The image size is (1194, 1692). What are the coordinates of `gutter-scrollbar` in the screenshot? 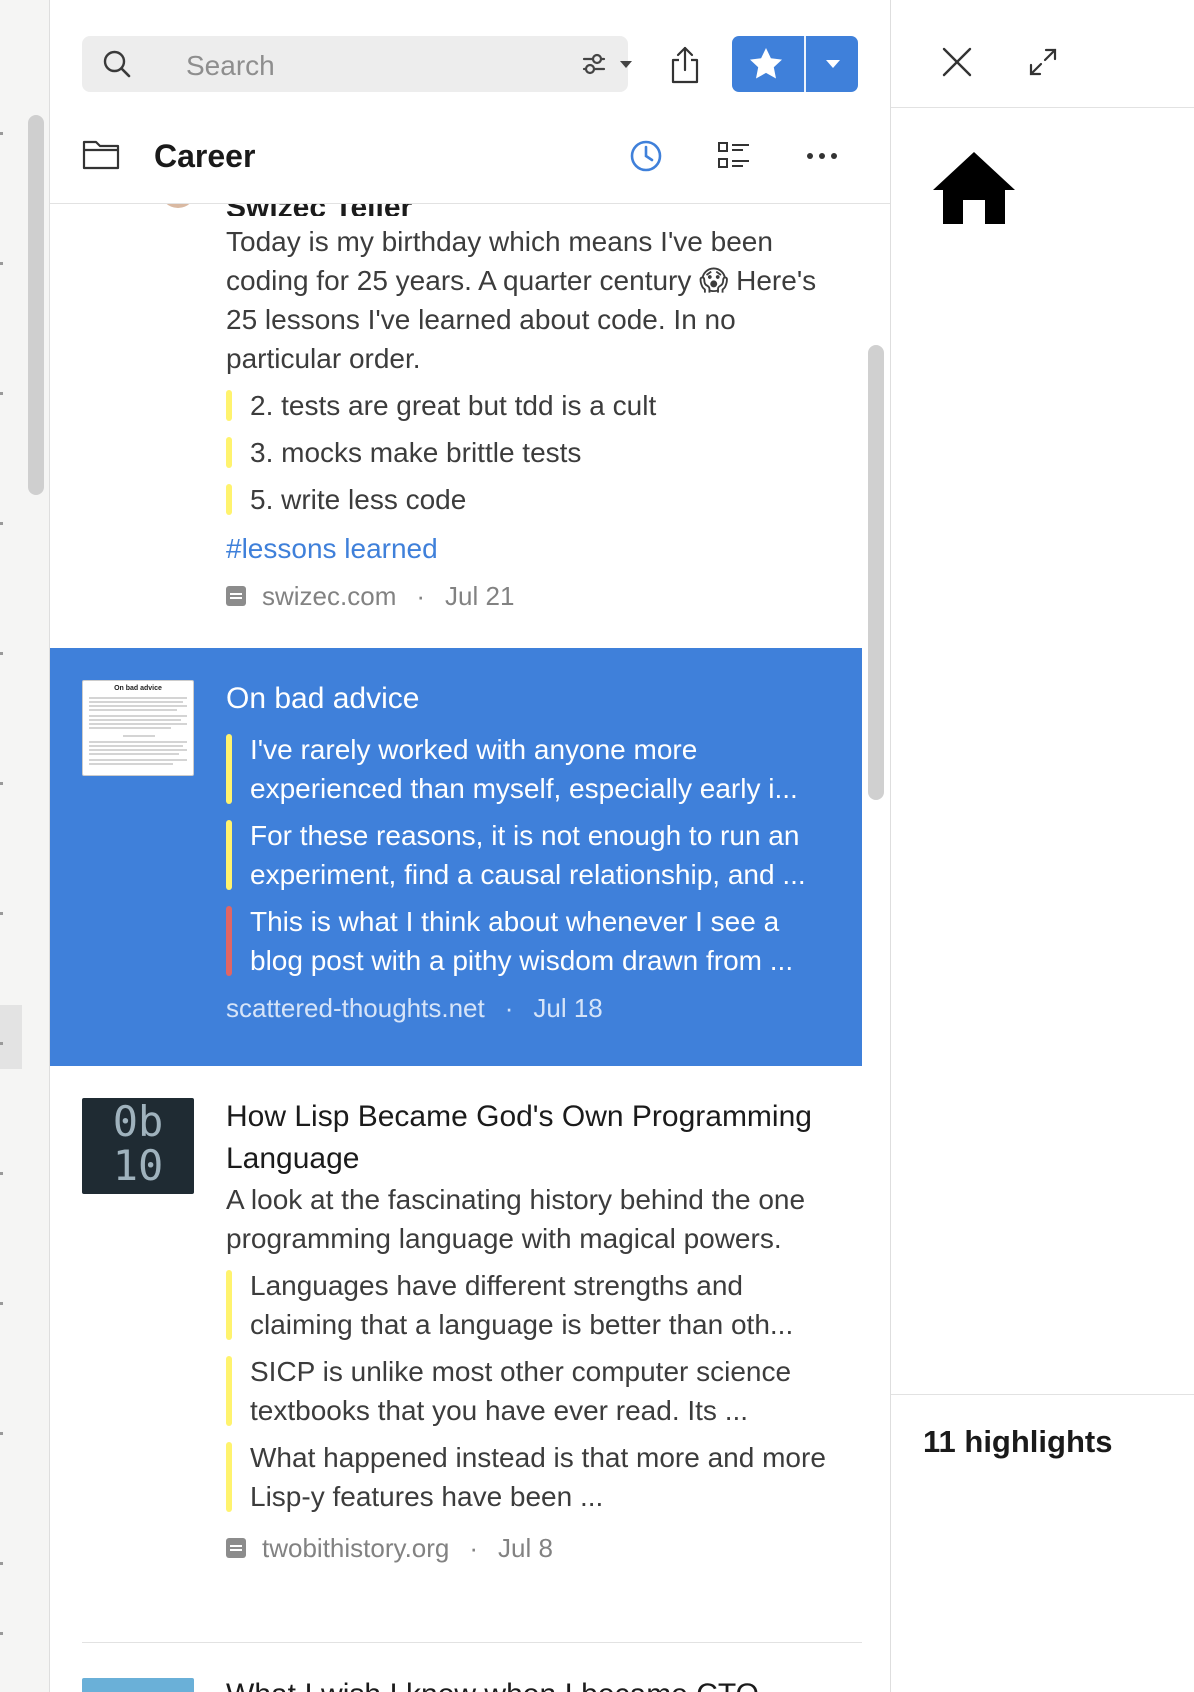 It's located at (36, 305).